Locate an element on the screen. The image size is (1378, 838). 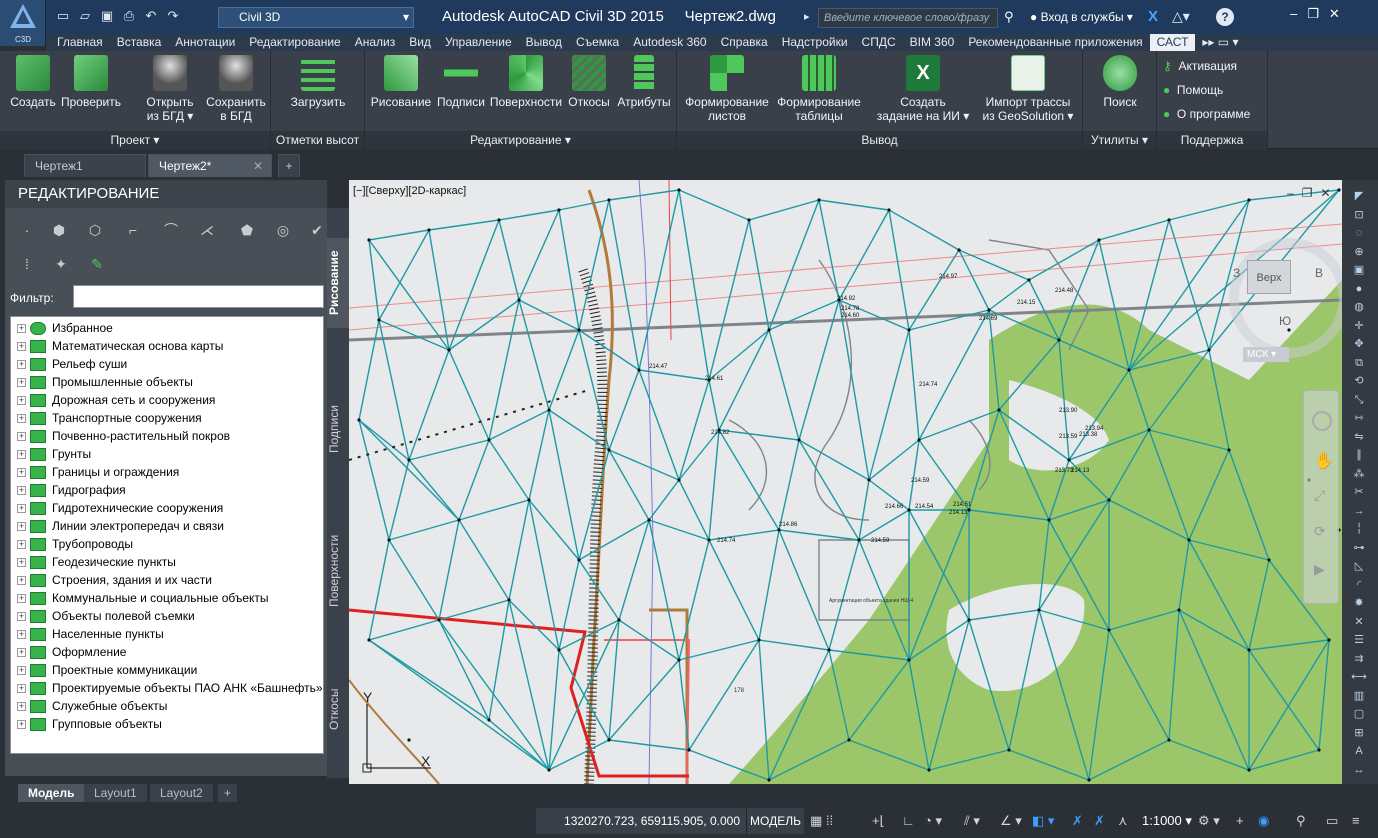
tree-item: + Гидрография is located at coordinates (71, 490).